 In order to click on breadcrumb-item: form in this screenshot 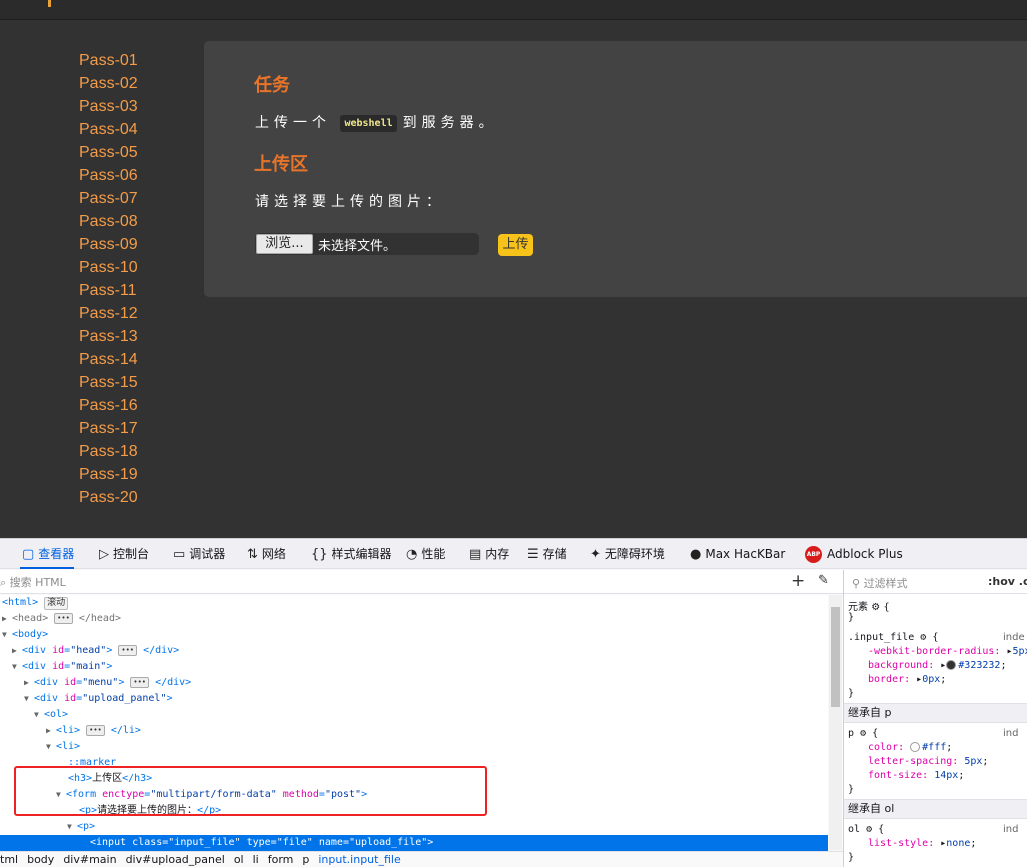, I will do `click(281, 859)`.